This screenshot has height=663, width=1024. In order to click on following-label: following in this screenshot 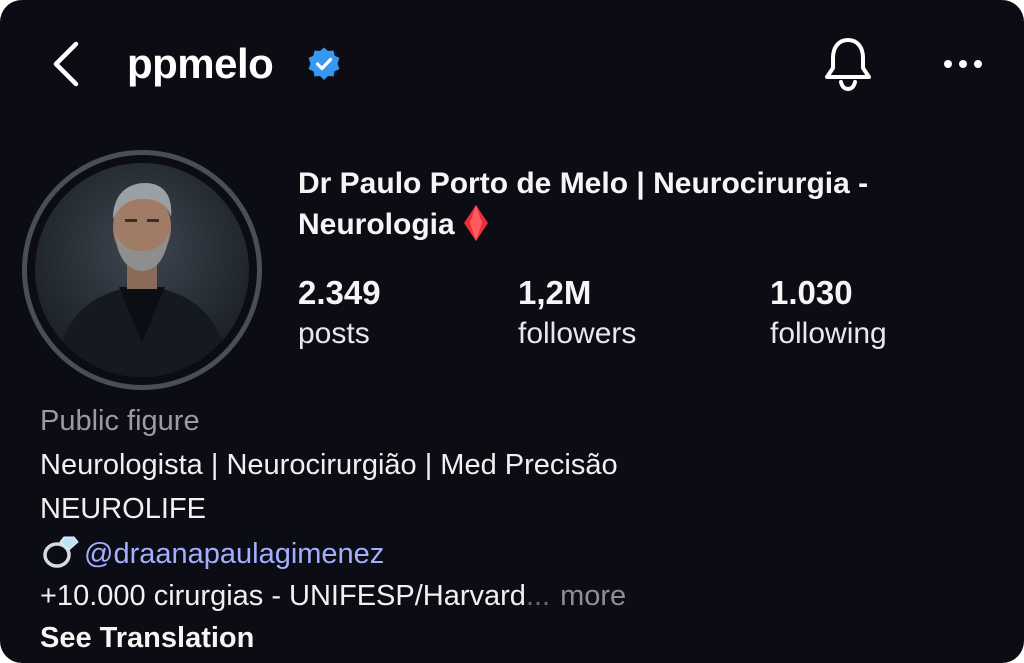, I will do `click(828, 333)`.